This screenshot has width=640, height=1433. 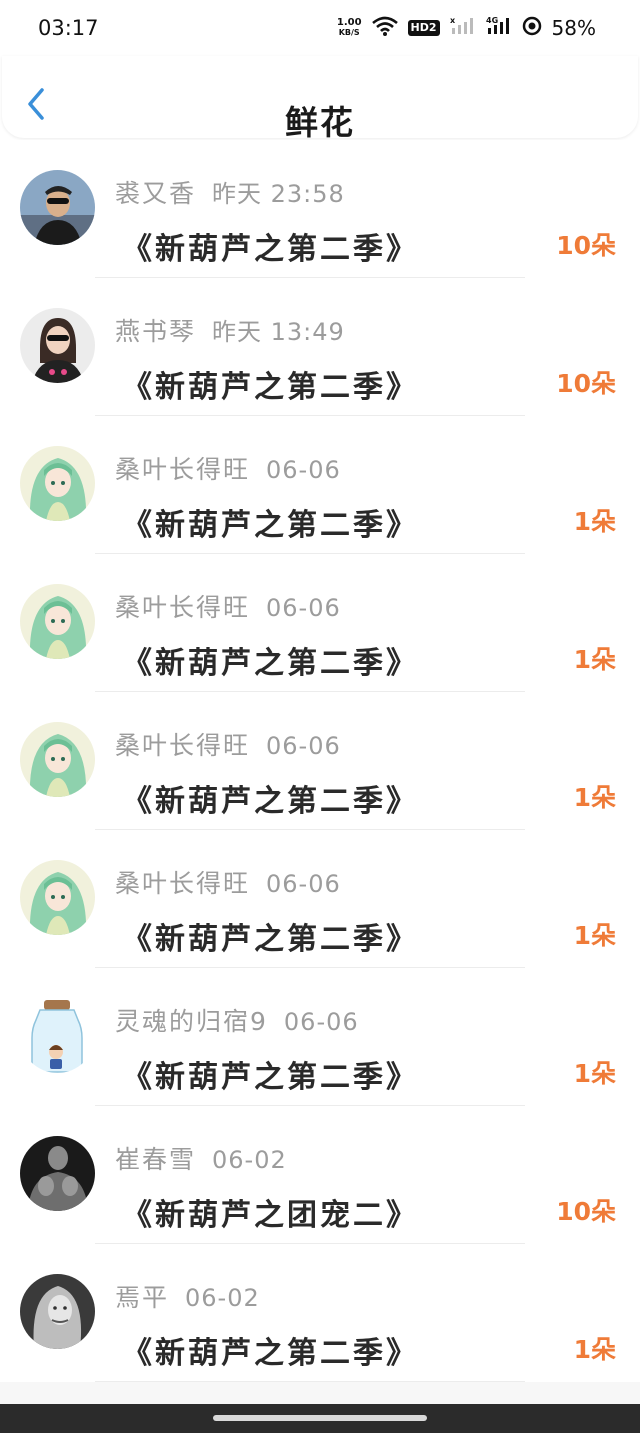 What do you see at coordinates (278, 194) in the screenshot?
I see `record-time: 昨天 23:58` at bounding box center [278, 194].